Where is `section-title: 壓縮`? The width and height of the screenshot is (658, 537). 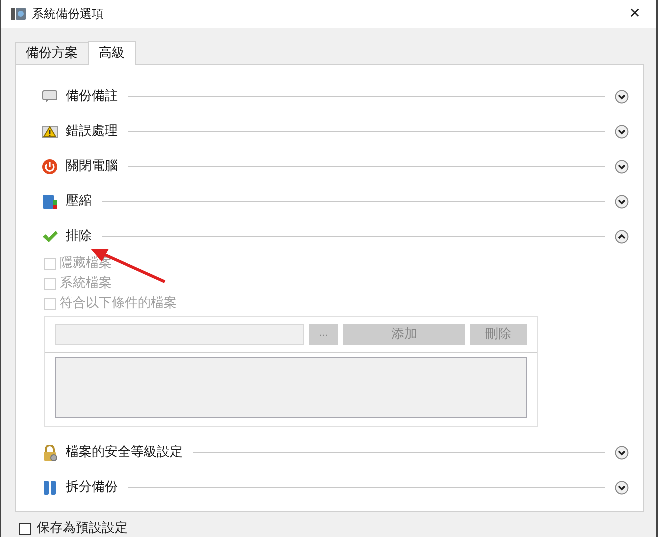
section-title: 壓縮 is located at coordinates (79, 201).